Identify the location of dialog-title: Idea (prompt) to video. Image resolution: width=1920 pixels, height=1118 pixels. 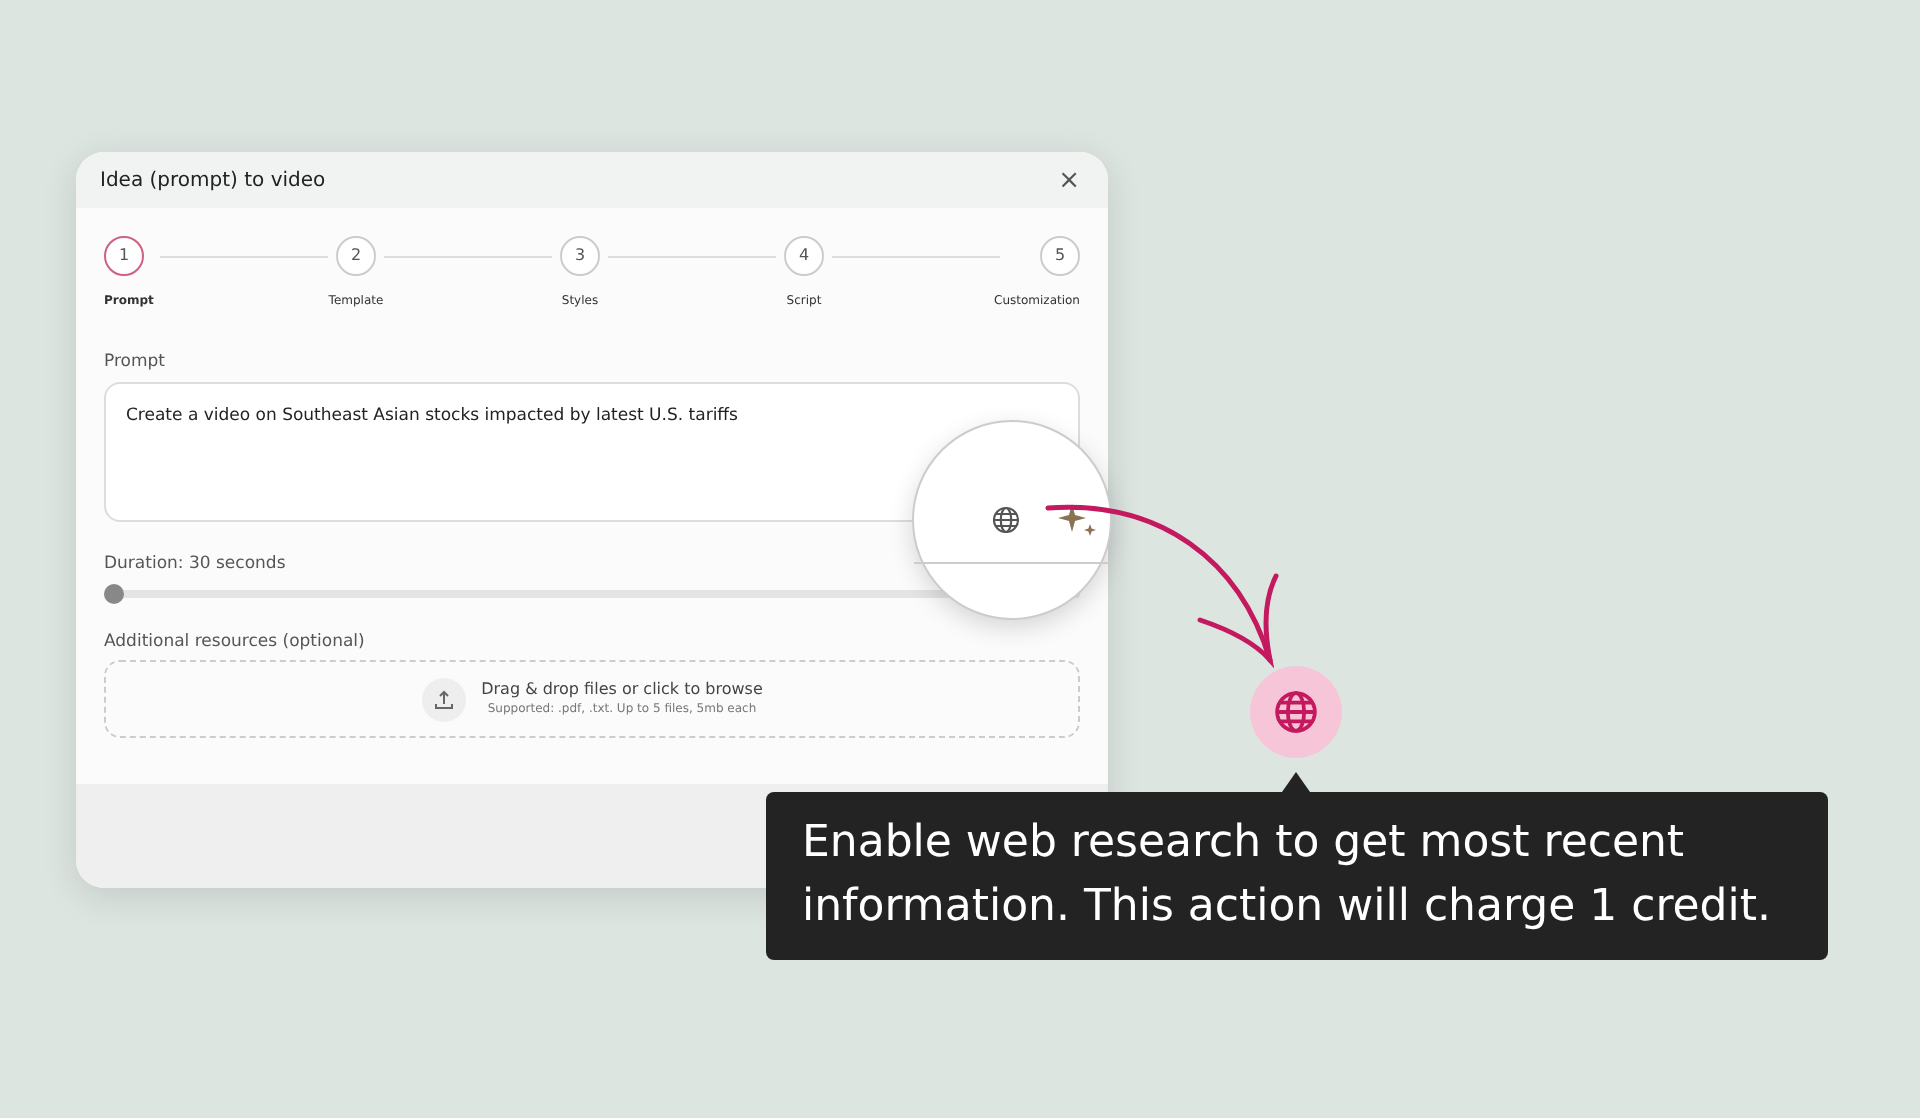
(213, 181).